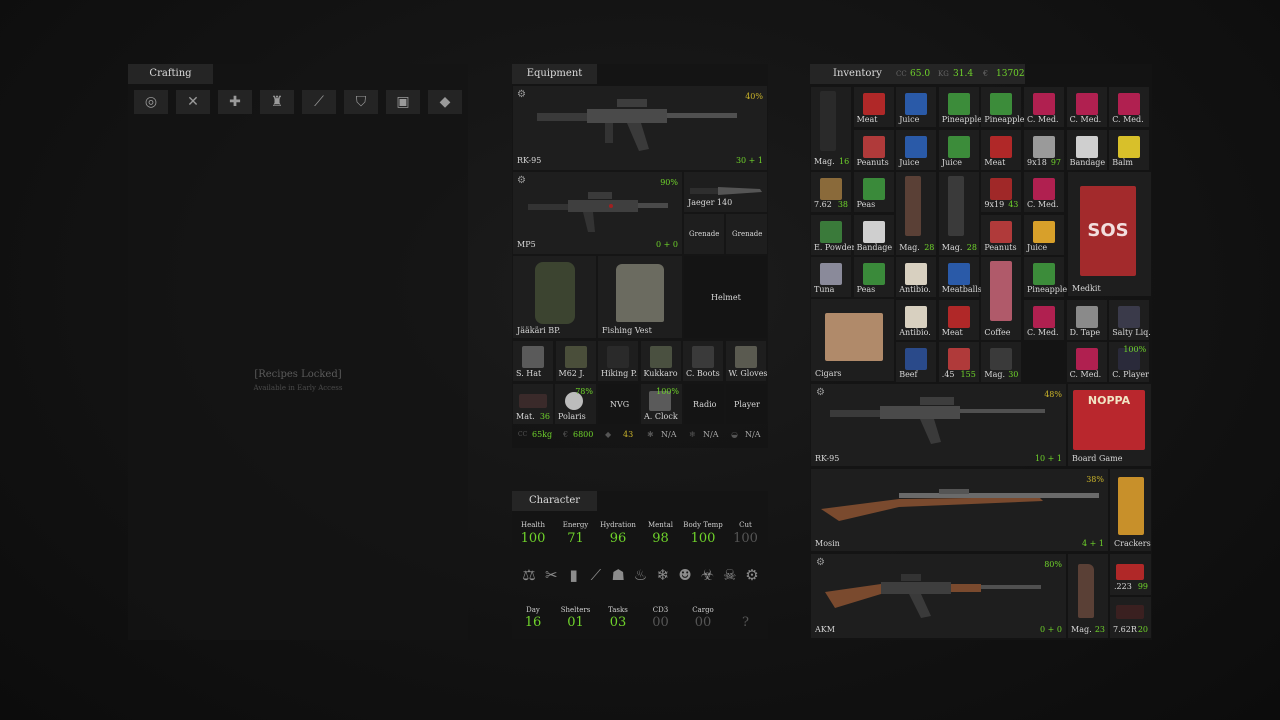 The height and width of the screenshot is (720, 1280). What do you see at coordinates (575, 404) in the screenshot?
I see `polaris-slot: 78% Polaris` at bounding box center [575, 404].